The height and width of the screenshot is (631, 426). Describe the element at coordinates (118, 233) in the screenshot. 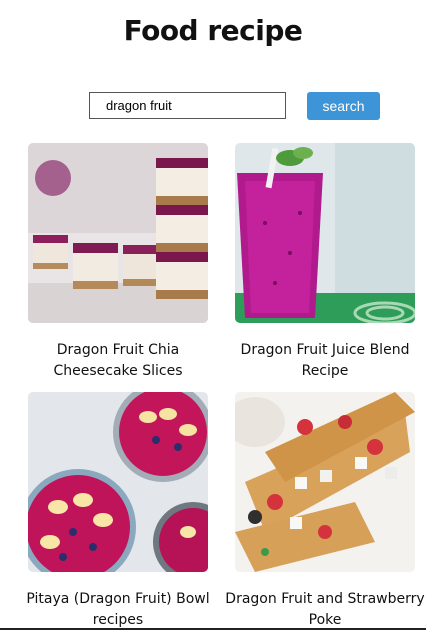

I see `recipe-image-cheesecake` at that location.